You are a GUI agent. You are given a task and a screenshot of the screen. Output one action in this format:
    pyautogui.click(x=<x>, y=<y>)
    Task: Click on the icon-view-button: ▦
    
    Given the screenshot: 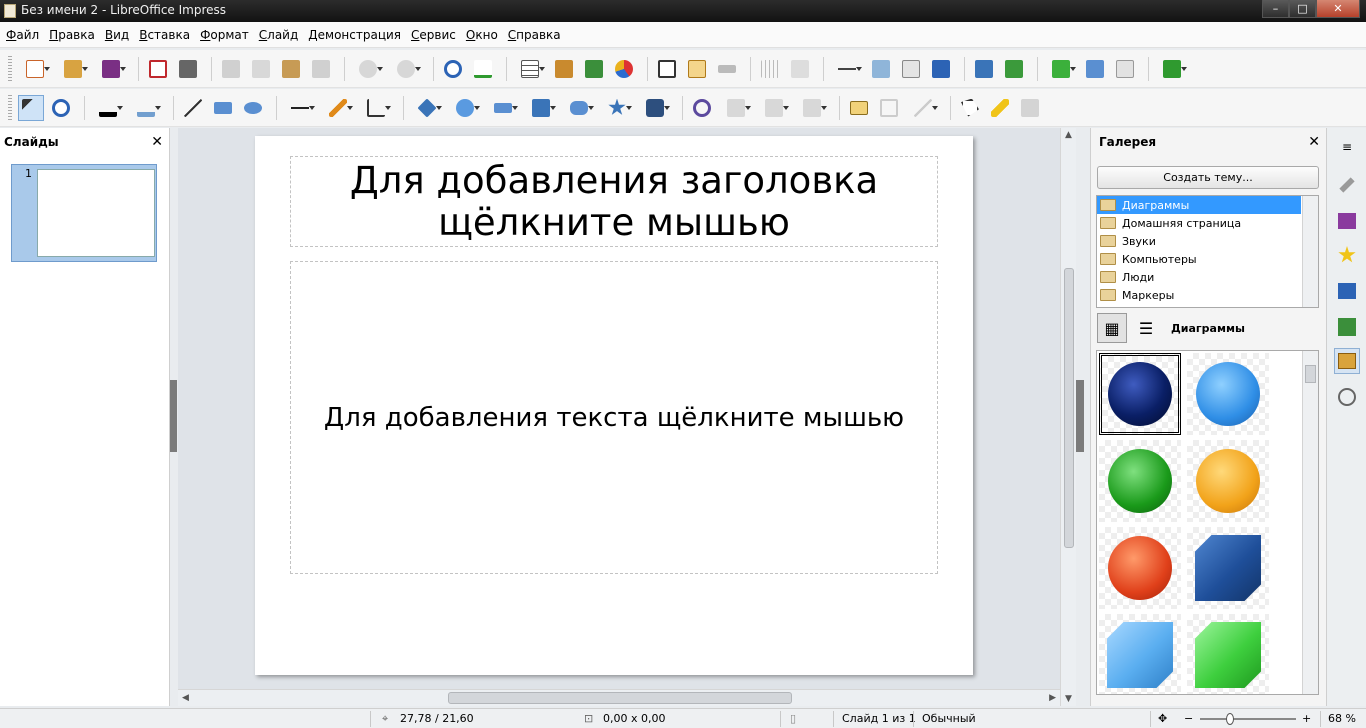 What is the action you would take?
    pyautogui.click(x=1112, y=328)
    